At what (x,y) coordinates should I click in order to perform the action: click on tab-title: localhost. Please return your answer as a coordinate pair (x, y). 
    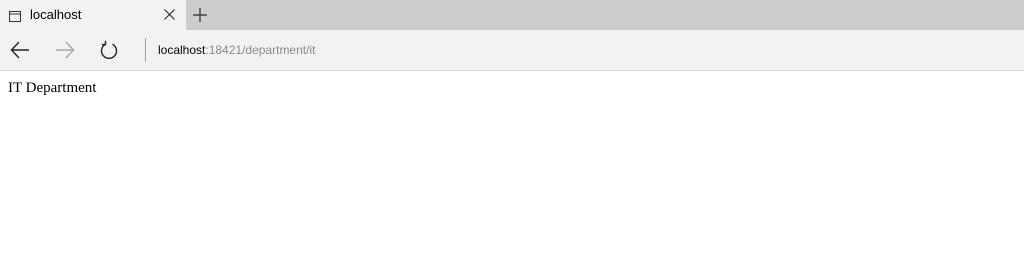
    Looking at the image, I should click on (56, 14).